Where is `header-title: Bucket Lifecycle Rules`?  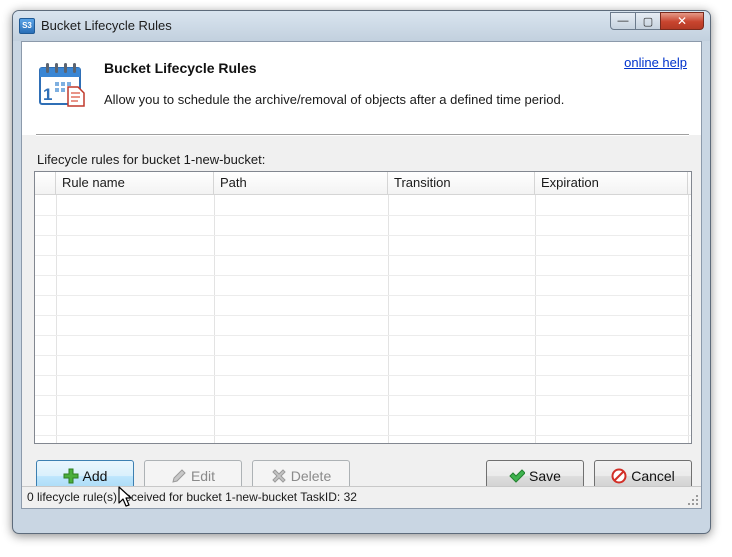
header-title: Bucket Lifecycle Rules is located at coordinates (180, 68).